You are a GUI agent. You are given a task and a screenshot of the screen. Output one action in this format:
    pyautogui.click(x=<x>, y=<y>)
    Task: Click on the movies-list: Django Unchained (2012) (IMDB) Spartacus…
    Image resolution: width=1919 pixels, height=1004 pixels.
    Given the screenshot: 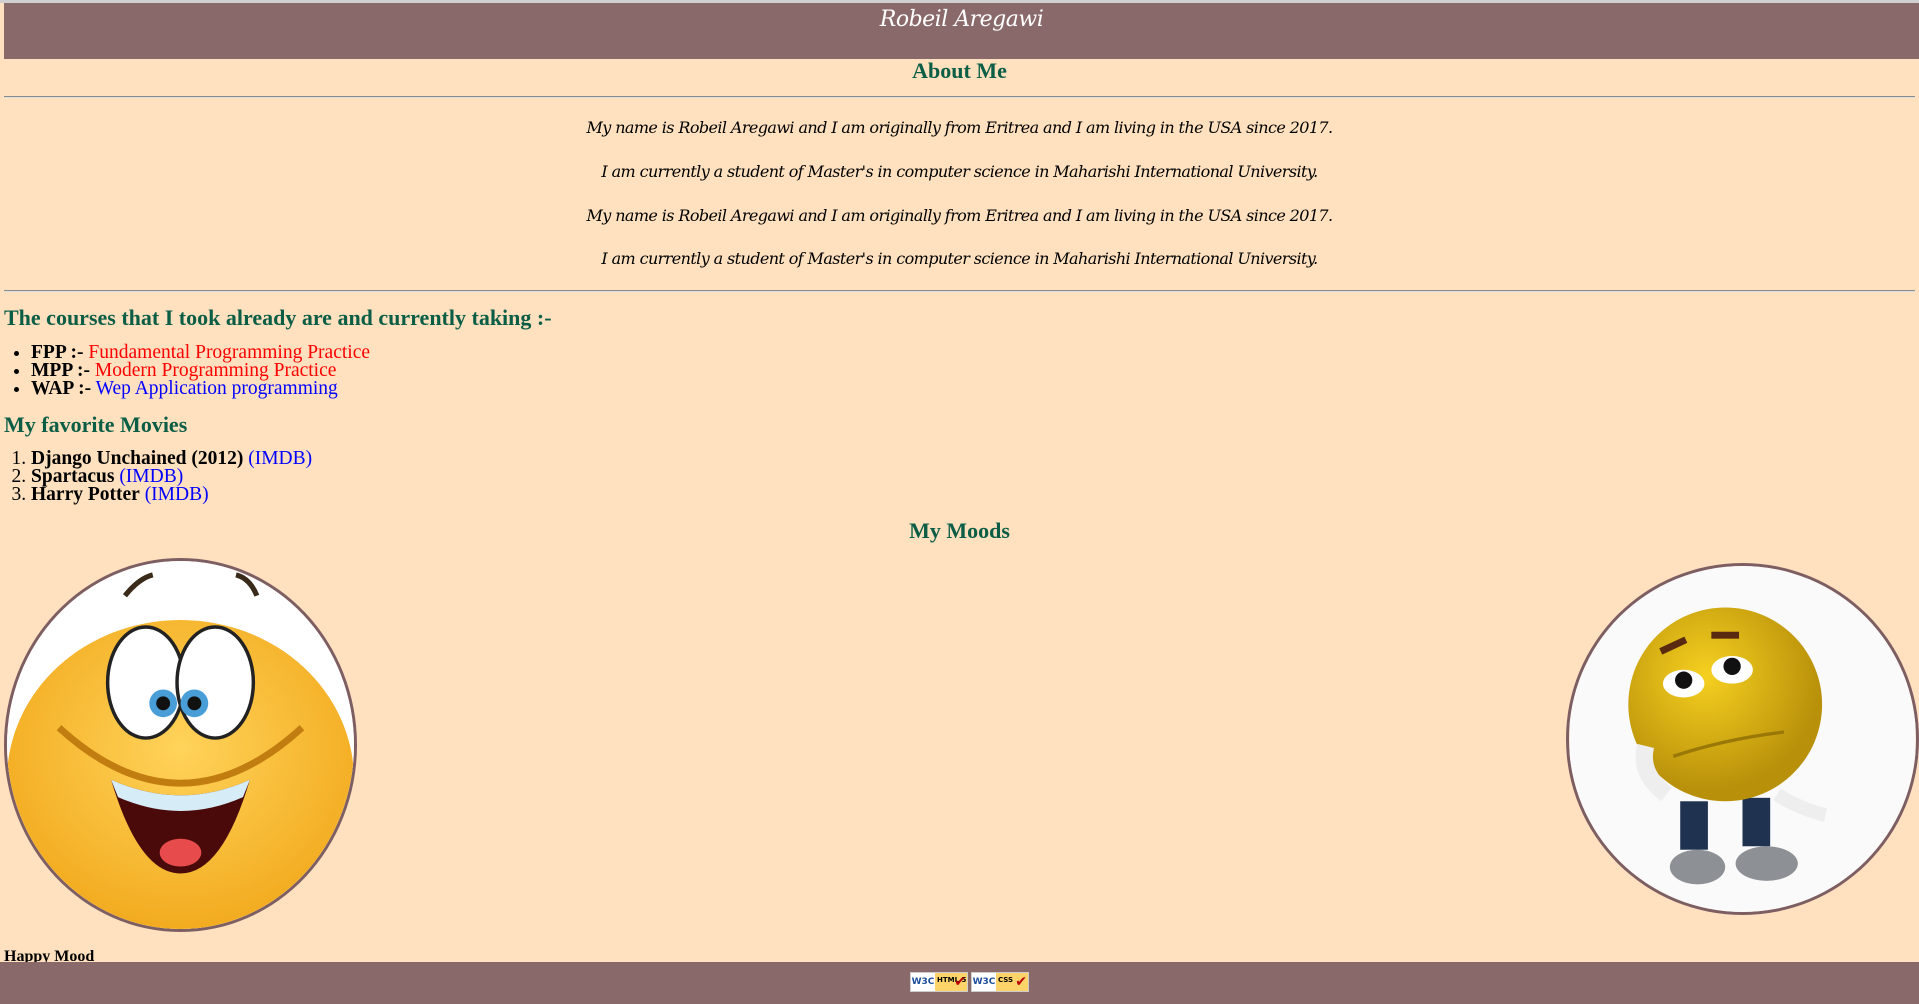 What is the action you would take?
    pyautogui.click(x=158, y=476)
    